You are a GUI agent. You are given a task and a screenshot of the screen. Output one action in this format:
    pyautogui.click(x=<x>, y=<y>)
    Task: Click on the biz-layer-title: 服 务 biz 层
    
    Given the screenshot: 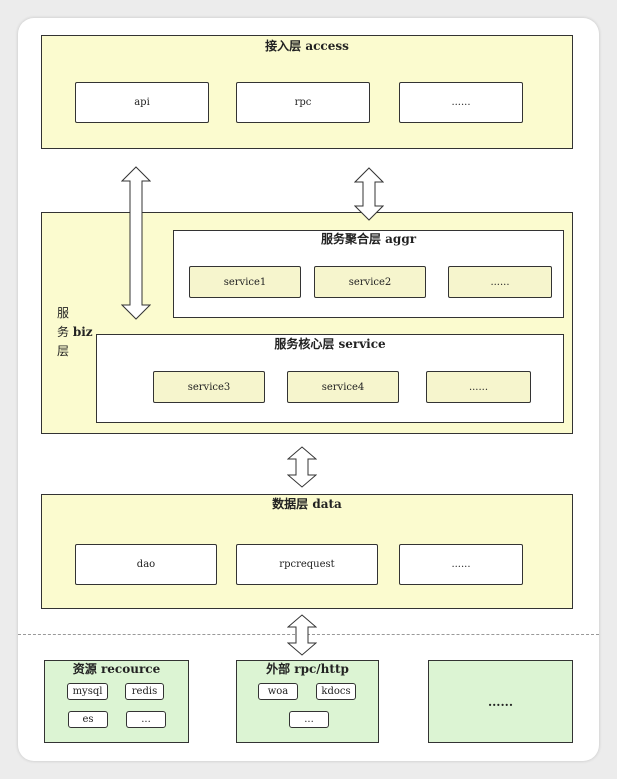 What is the action you would take?
    pyautogui.click(x=75, y=332)
    